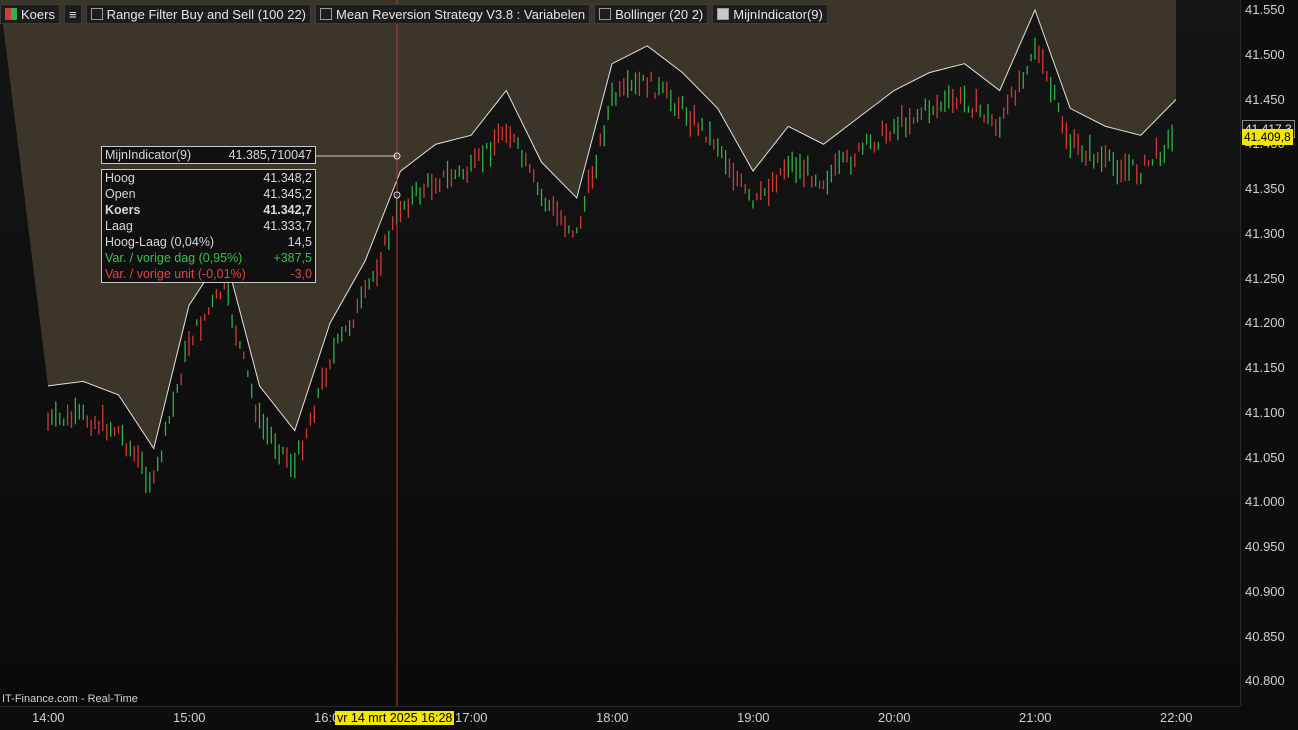 Image resolution: width=1298 pixels, height=730 pixels. I want to click on ohlc-row-label: Hoog, so click(120, 178).